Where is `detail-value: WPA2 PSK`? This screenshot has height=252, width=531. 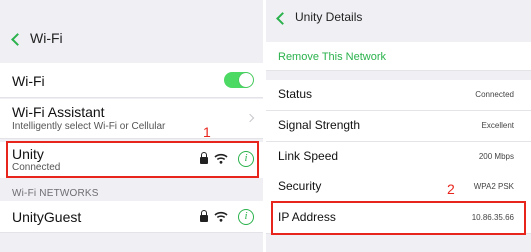 detail-value: WPA2 PSK is located at coordinates (493, 186).